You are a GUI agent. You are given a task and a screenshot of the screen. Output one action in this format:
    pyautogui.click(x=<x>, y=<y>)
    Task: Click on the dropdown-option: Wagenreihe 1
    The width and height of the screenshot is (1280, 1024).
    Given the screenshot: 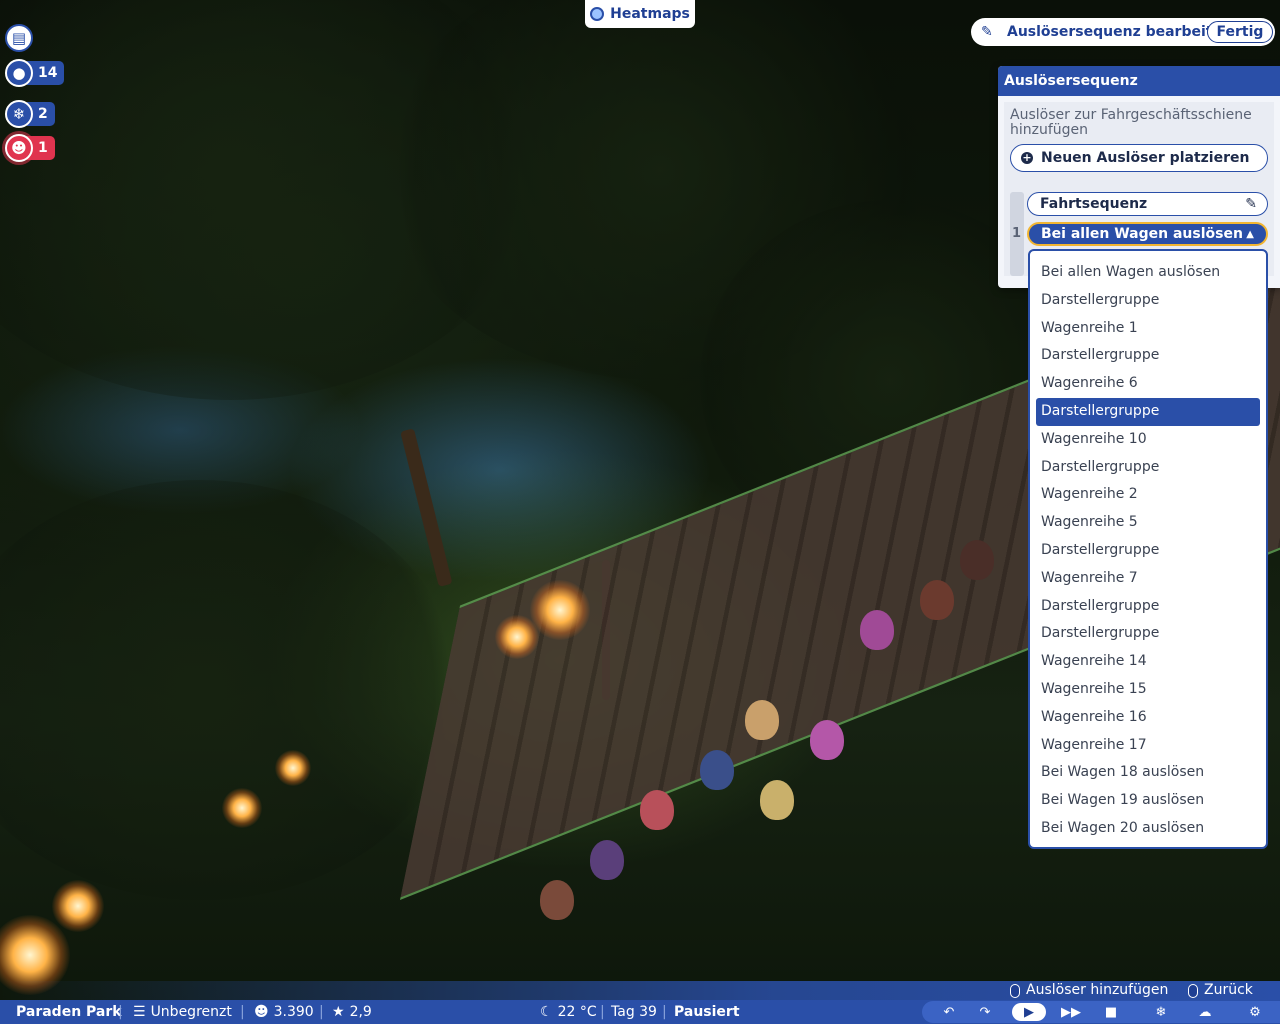 What is the action you would take?
    pyautogui.click(x=1148, y=329)
    